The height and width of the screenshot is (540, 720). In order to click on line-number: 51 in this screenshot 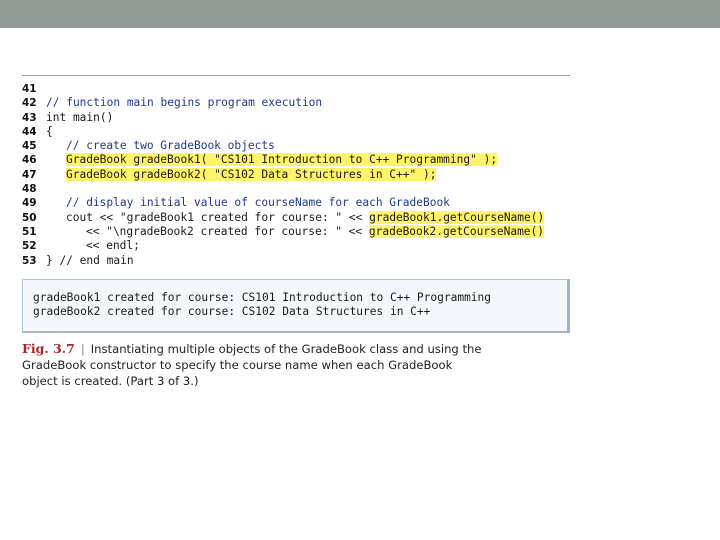, I will do `click(29, 231)`.